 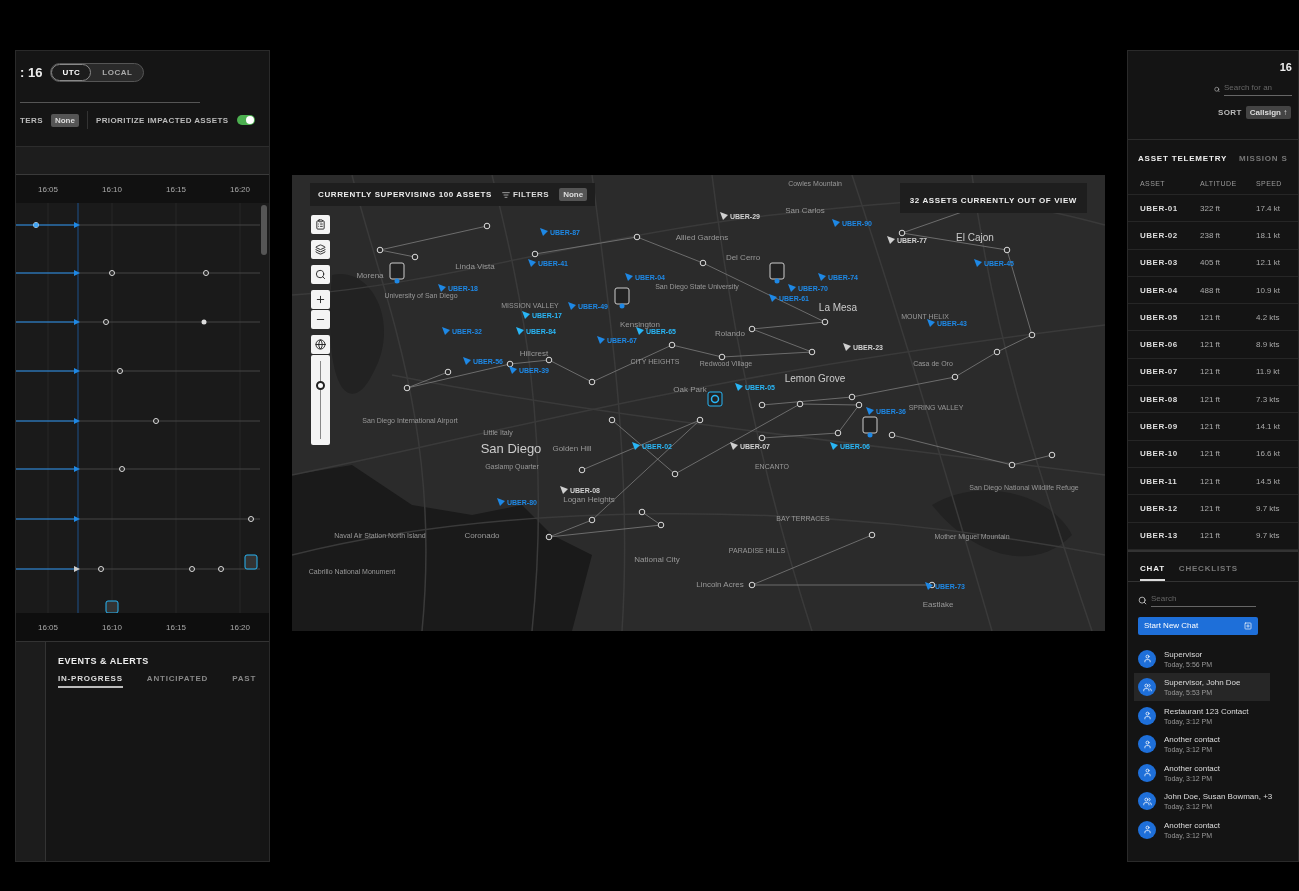 What do you see at coordinates (1268, 112) in the screenshot?
I see `sort-button: Callsign ↑` at bounding box center [1268, 112].